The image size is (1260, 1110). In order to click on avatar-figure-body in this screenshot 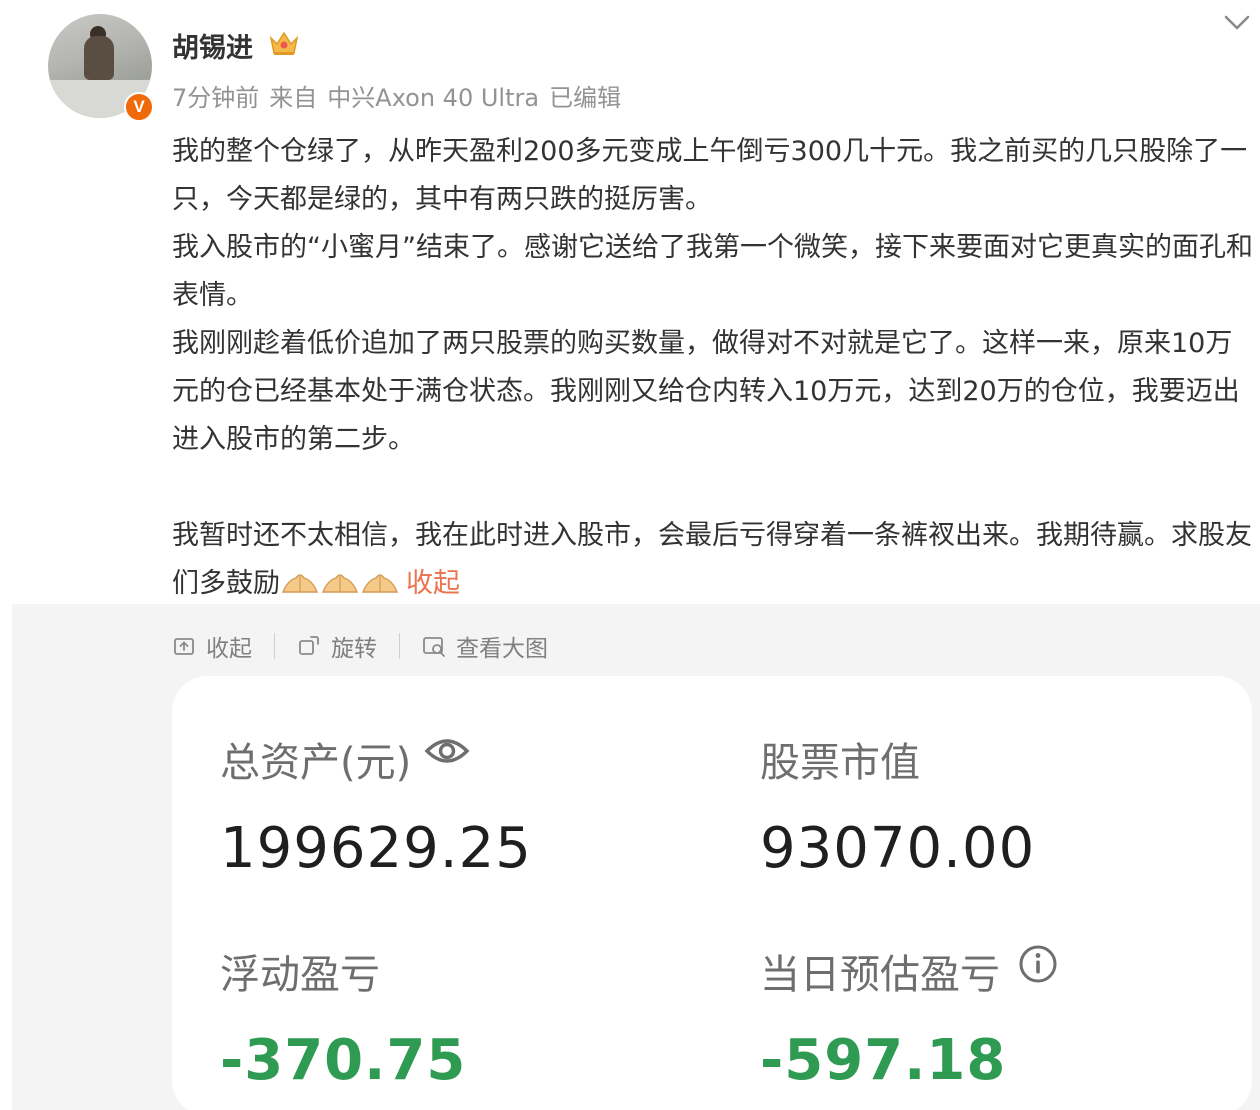, I will do `click(99, 58)`.